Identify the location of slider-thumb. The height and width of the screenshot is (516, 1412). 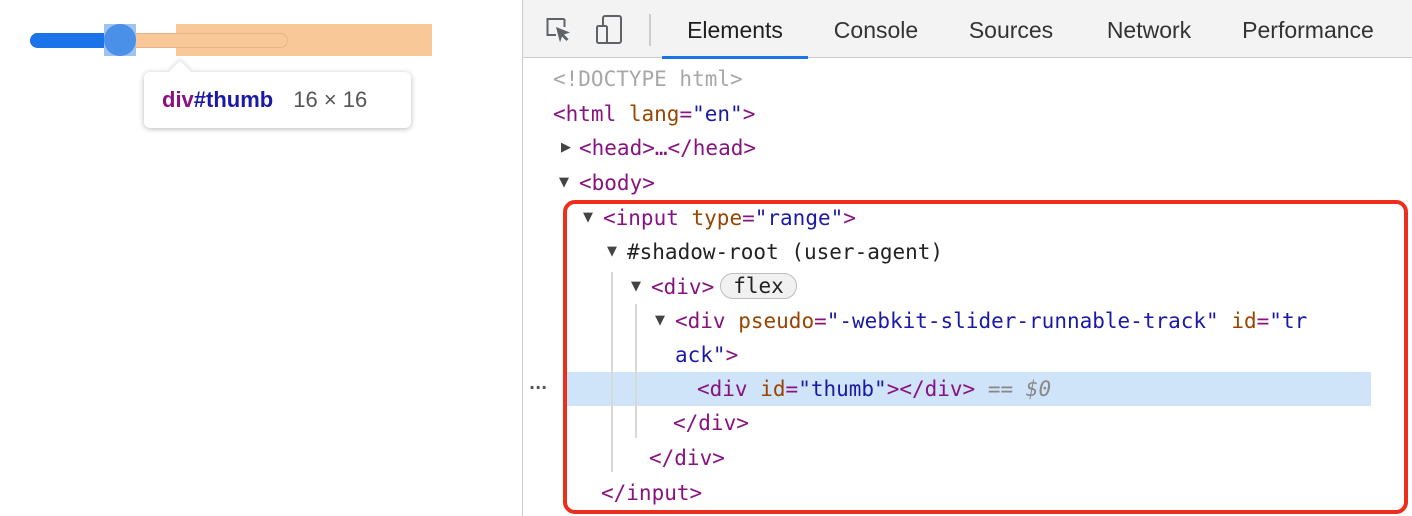
(120, 40).